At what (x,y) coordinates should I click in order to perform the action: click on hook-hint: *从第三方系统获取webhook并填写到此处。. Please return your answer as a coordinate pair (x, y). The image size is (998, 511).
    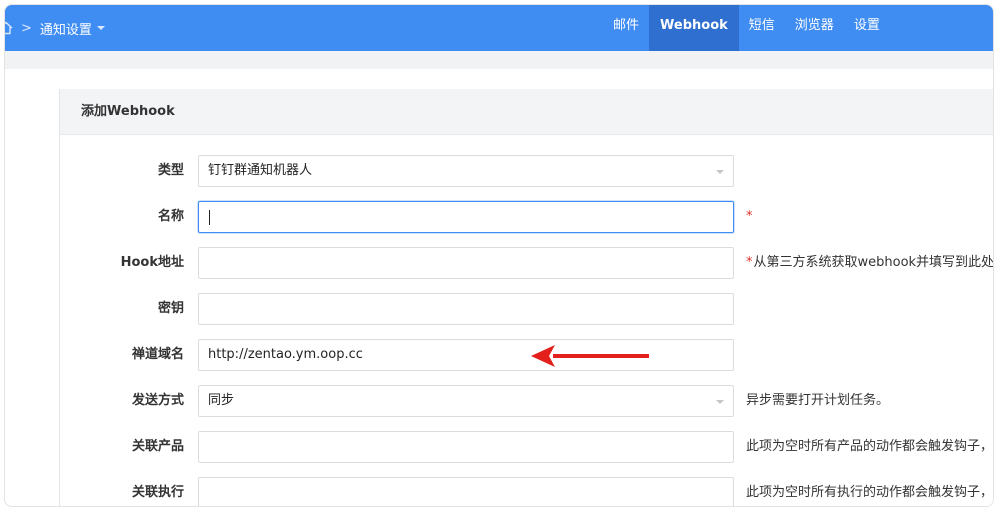
    Looking at the image, I should click on (870, 263).